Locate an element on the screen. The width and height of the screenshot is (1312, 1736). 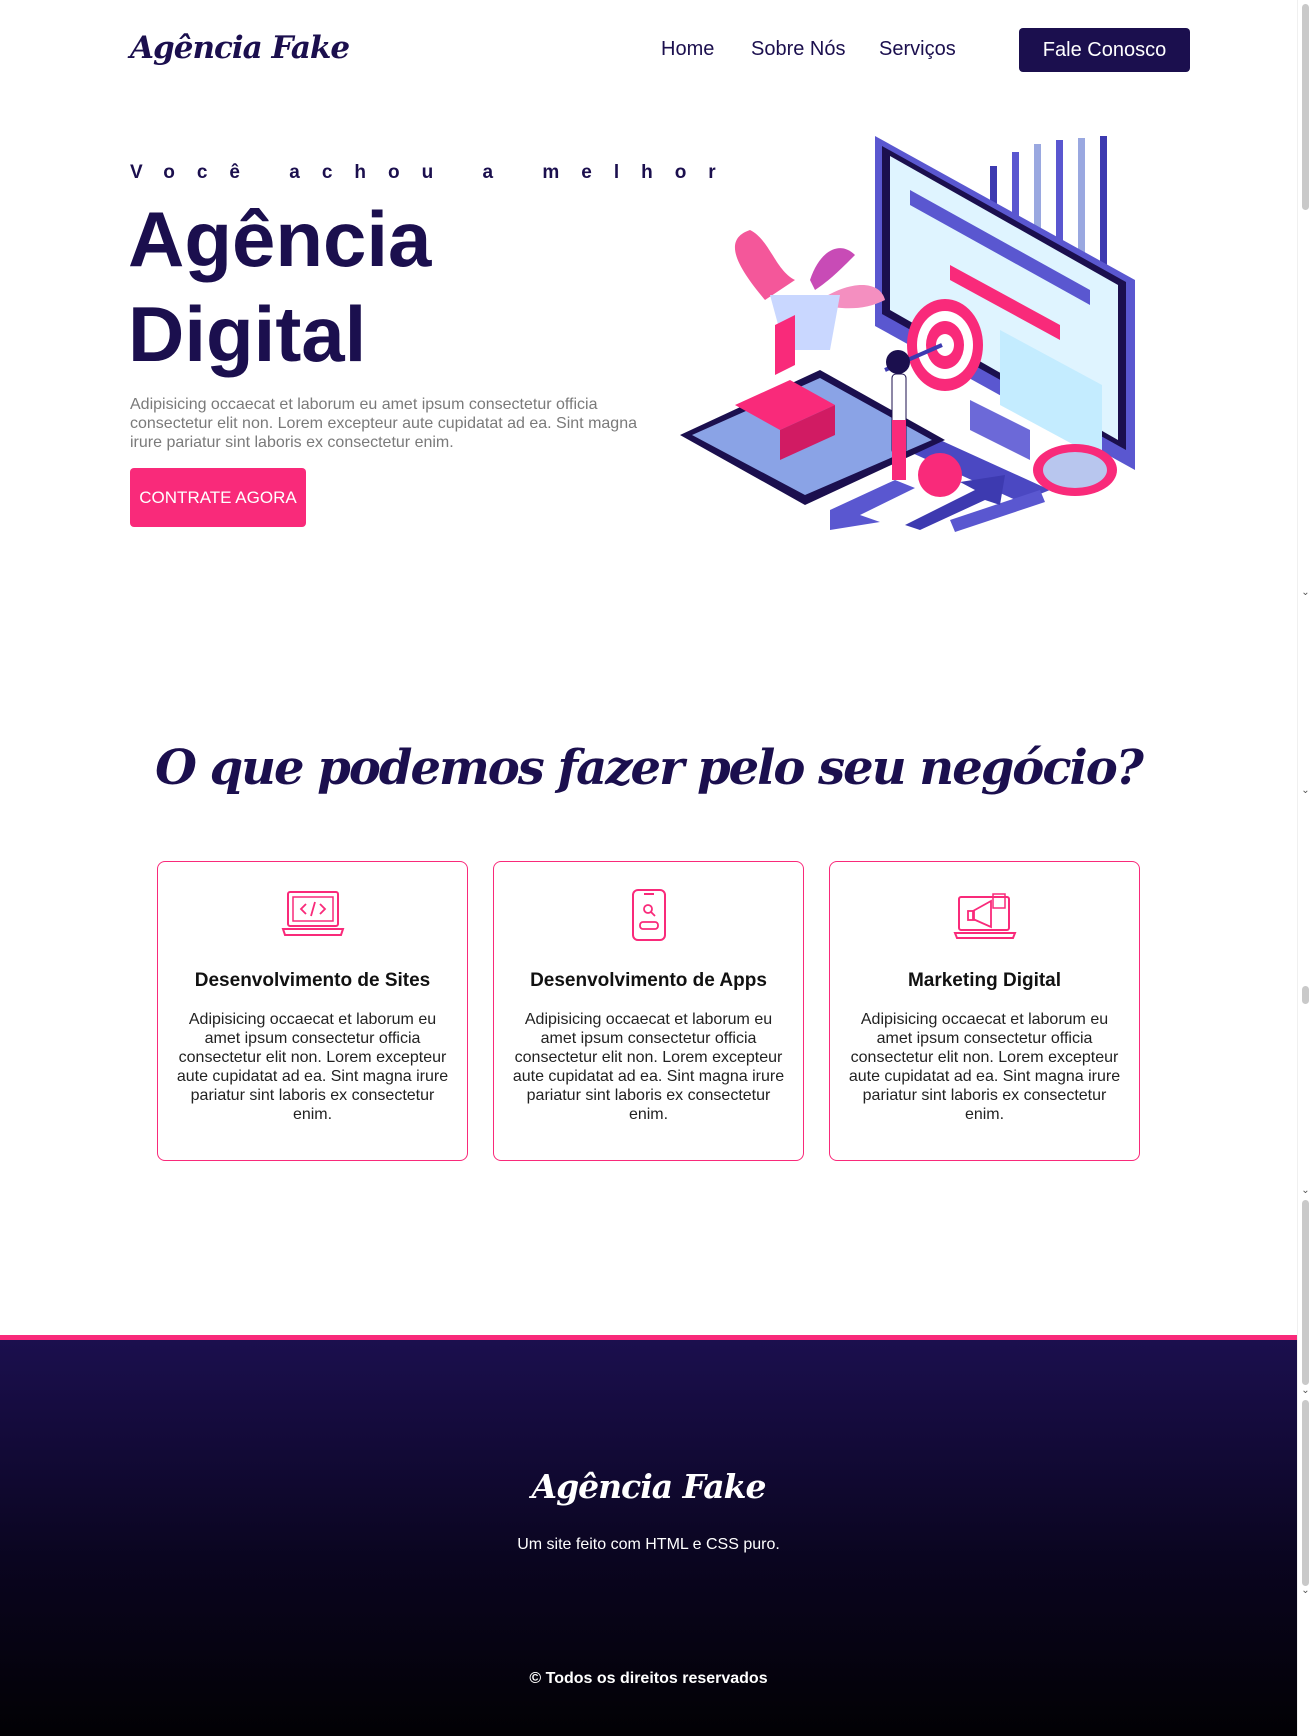
card-title: Desenvolvimento de Sites is located at coordinates (312, 980).